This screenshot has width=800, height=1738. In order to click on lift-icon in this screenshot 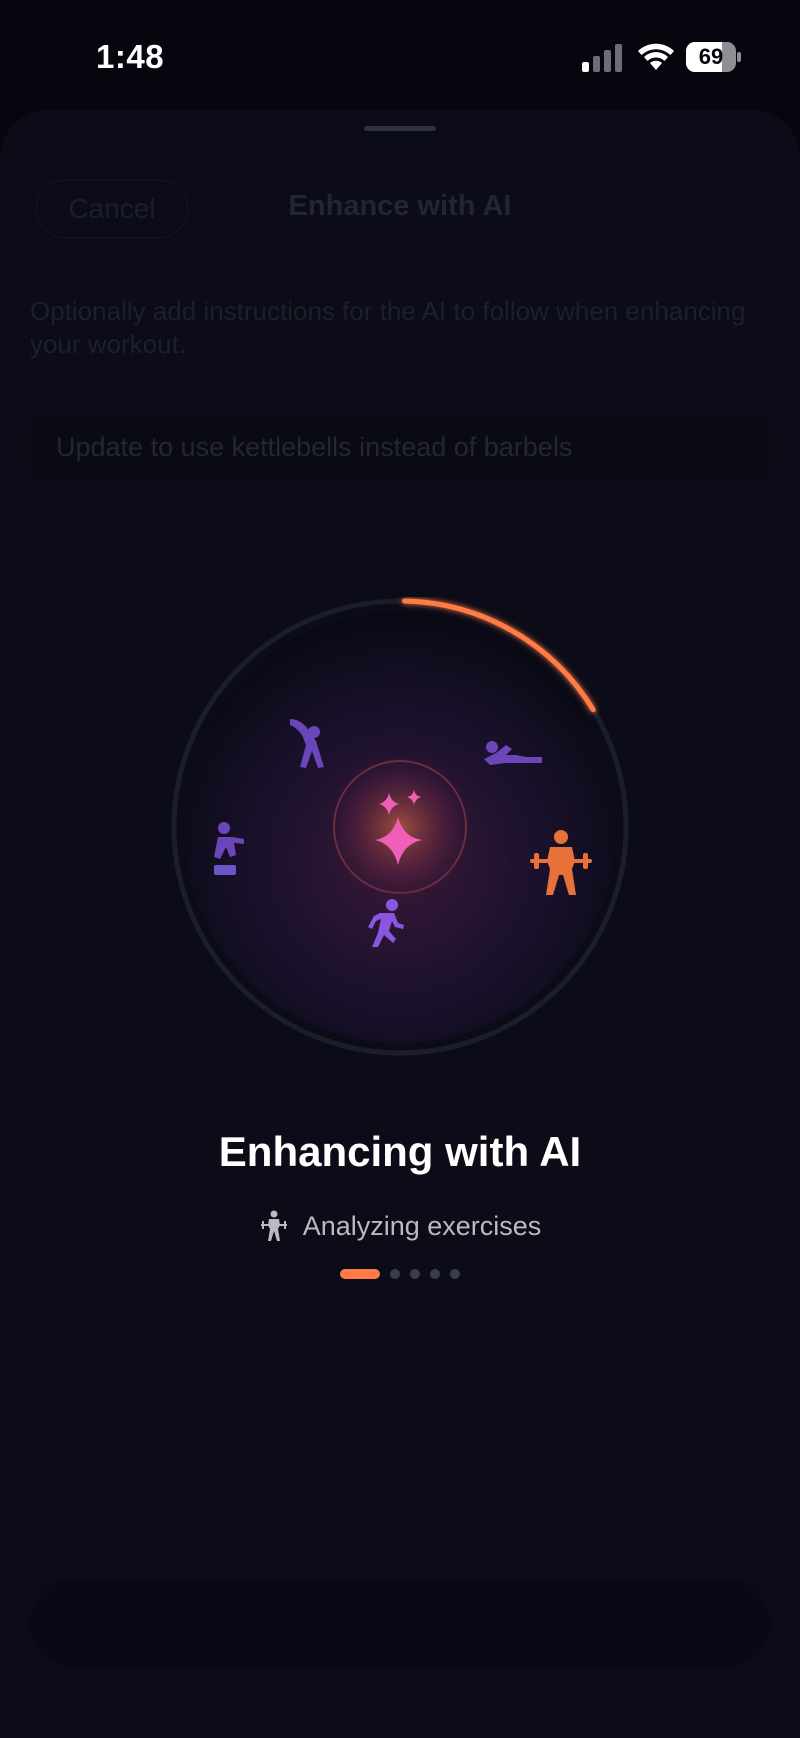, I will do `click(273, 1225)`.